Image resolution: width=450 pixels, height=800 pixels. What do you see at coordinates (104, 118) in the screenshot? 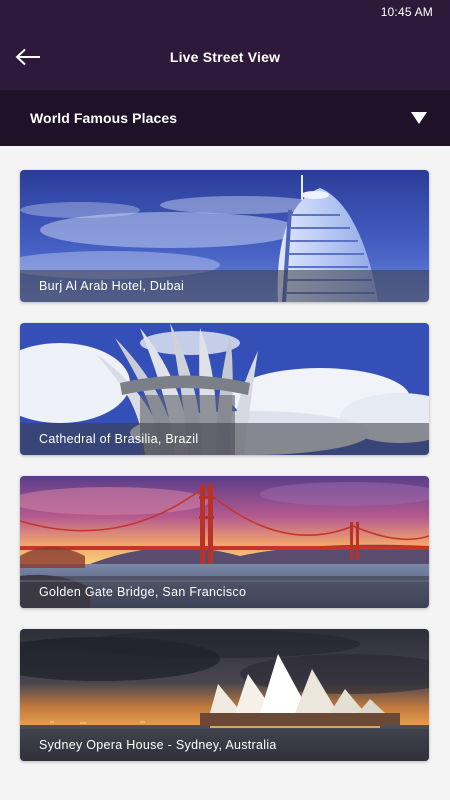
I see `category-label: World Famous Places` at bounding box center [104, 118].